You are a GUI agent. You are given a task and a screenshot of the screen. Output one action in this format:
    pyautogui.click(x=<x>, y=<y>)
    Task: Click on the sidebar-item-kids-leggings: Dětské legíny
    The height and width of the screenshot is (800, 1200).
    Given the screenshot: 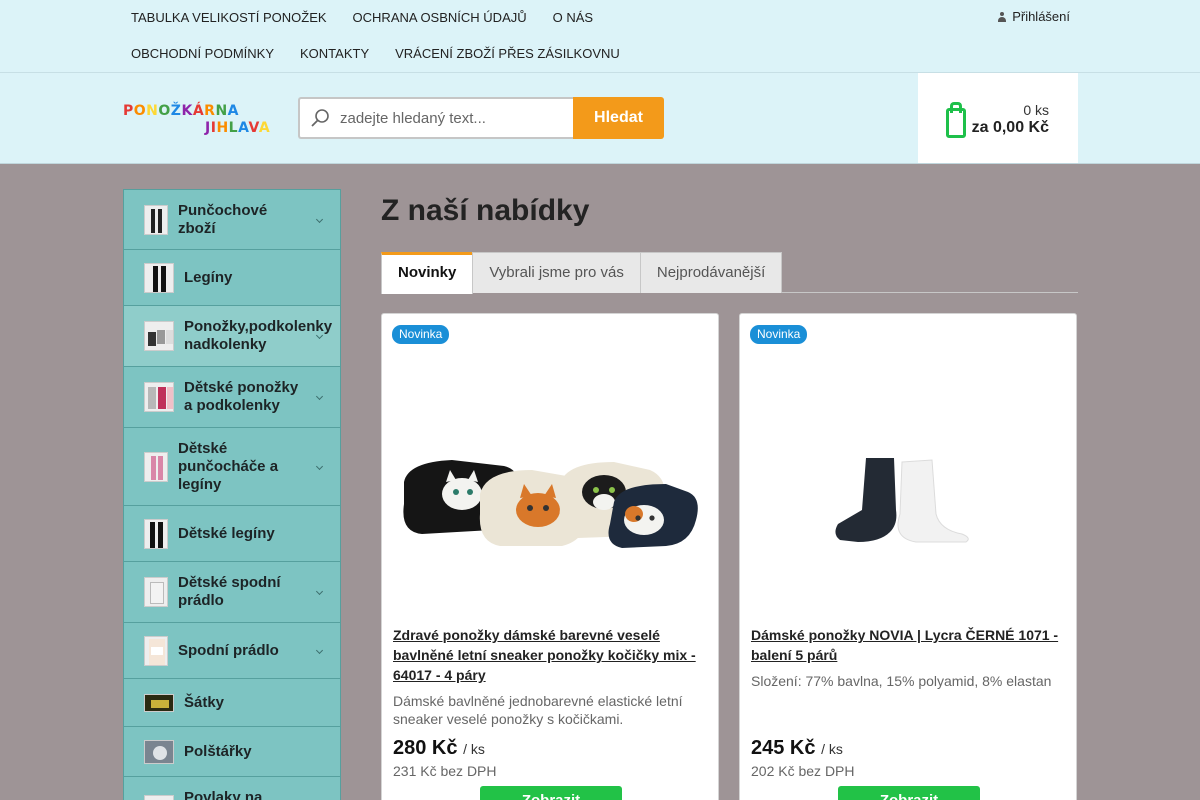 What is the action you would take?
    pyautogui.click(x=232, y=534)
    